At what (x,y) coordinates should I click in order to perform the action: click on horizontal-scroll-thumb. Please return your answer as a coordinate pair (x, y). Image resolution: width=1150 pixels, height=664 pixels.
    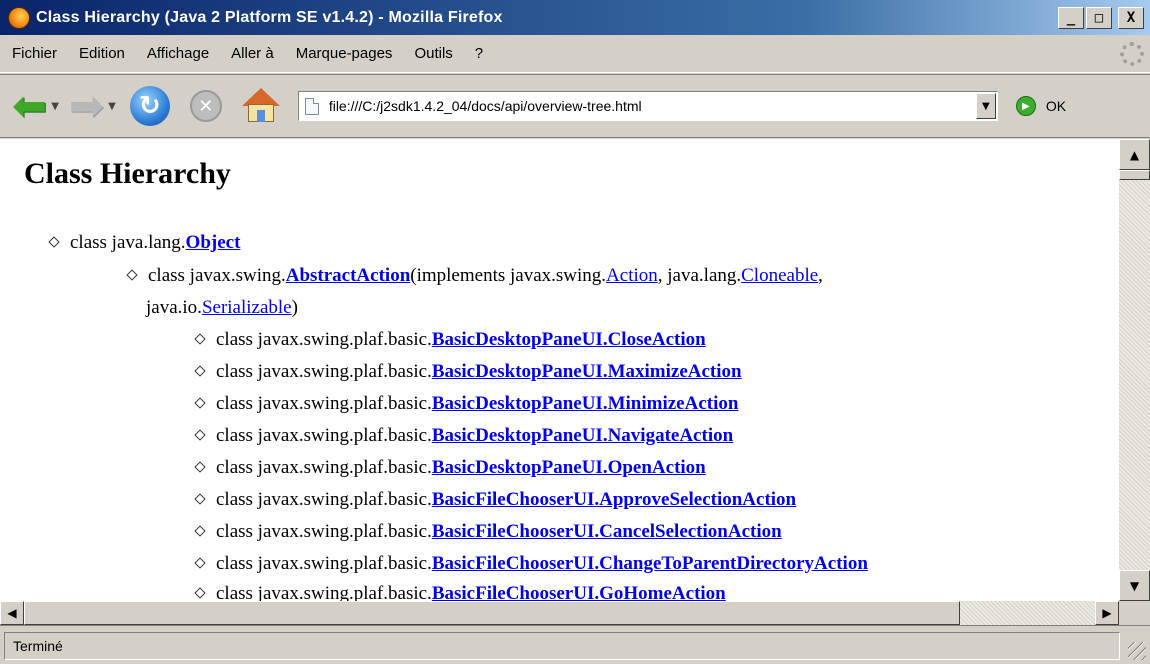
    Looking at the image, I should click on (492, 613).